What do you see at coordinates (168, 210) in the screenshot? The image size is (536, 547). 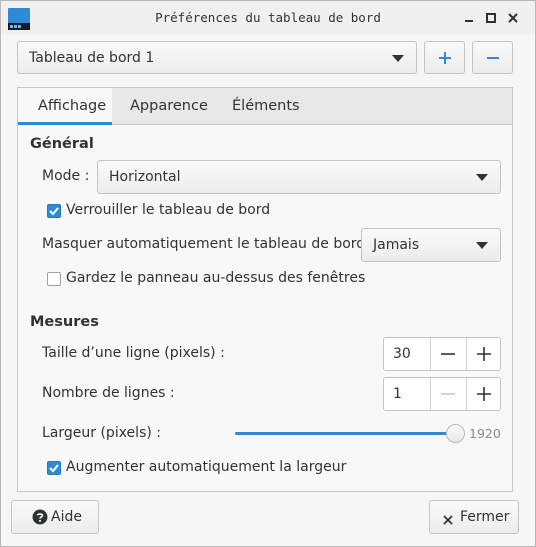 I see `lock-panel-label: Verrouiller le tableau de bord` at bounding box center [168, 210].